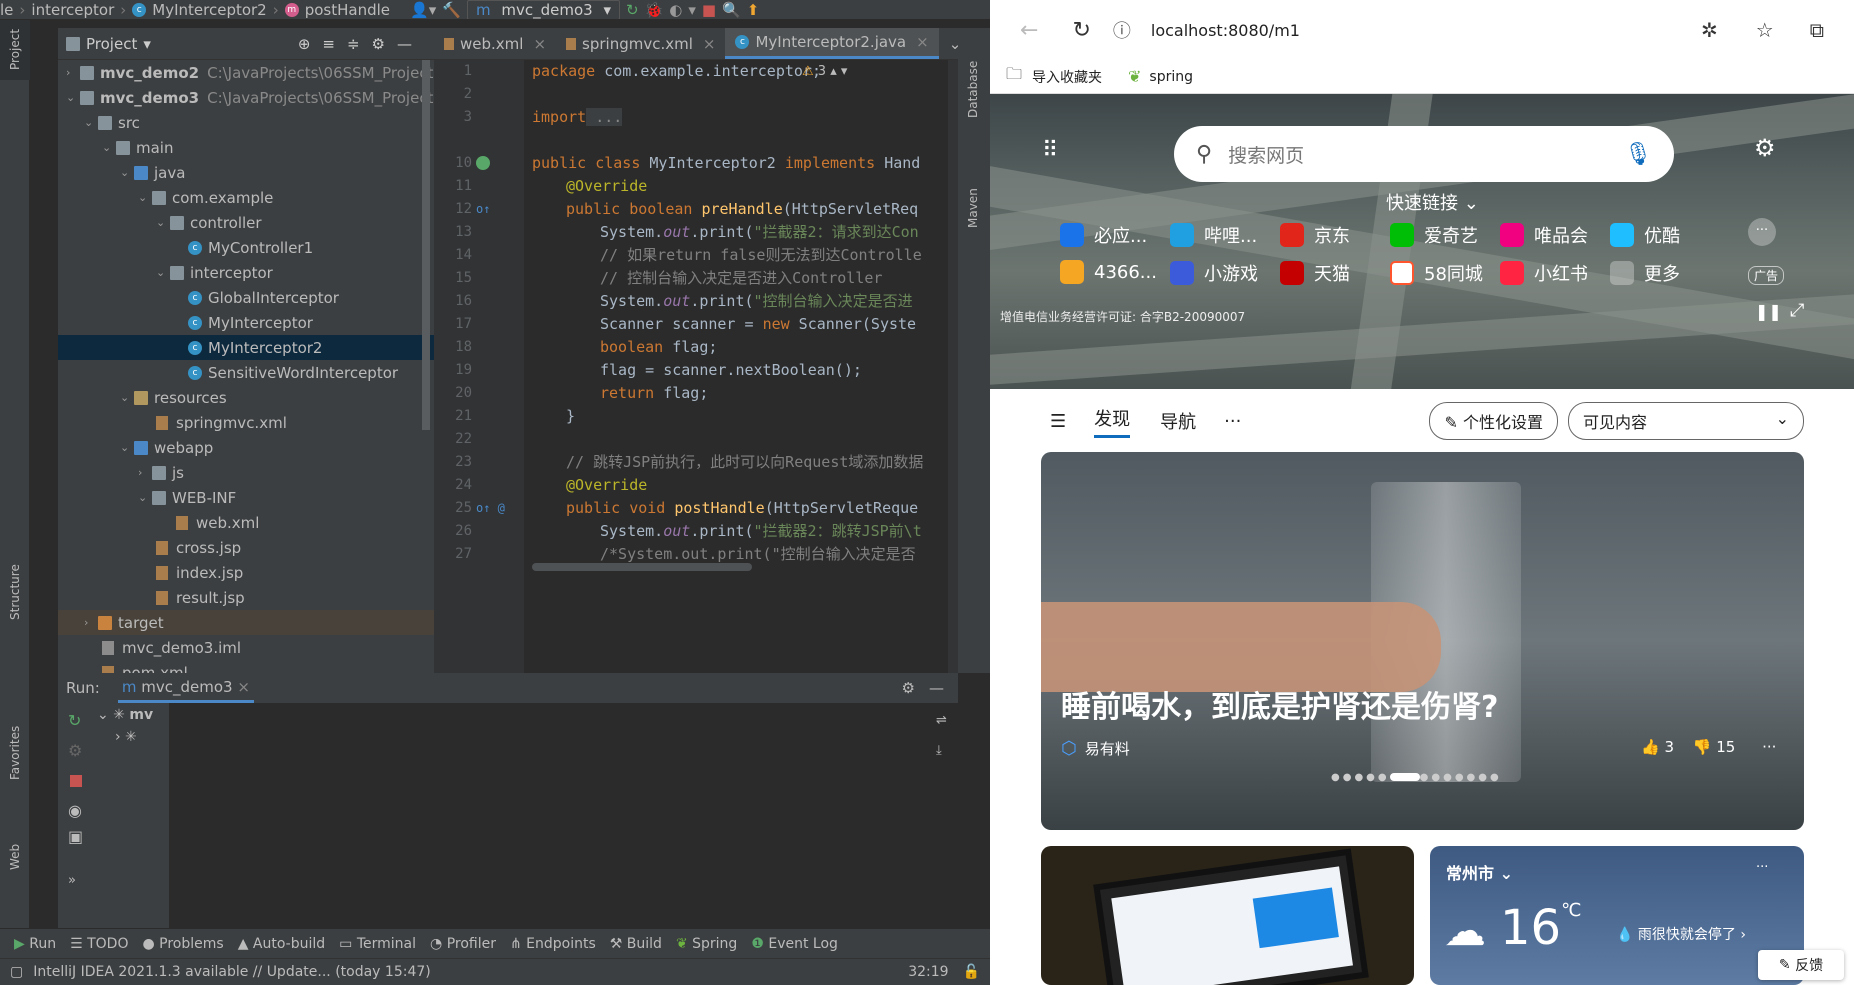 The image size is (1854, 985). What do you see at coordinates (15, 592) in the screenshot?
I see `structure-tool-tab: Structure` at bounding box center [15, 592].